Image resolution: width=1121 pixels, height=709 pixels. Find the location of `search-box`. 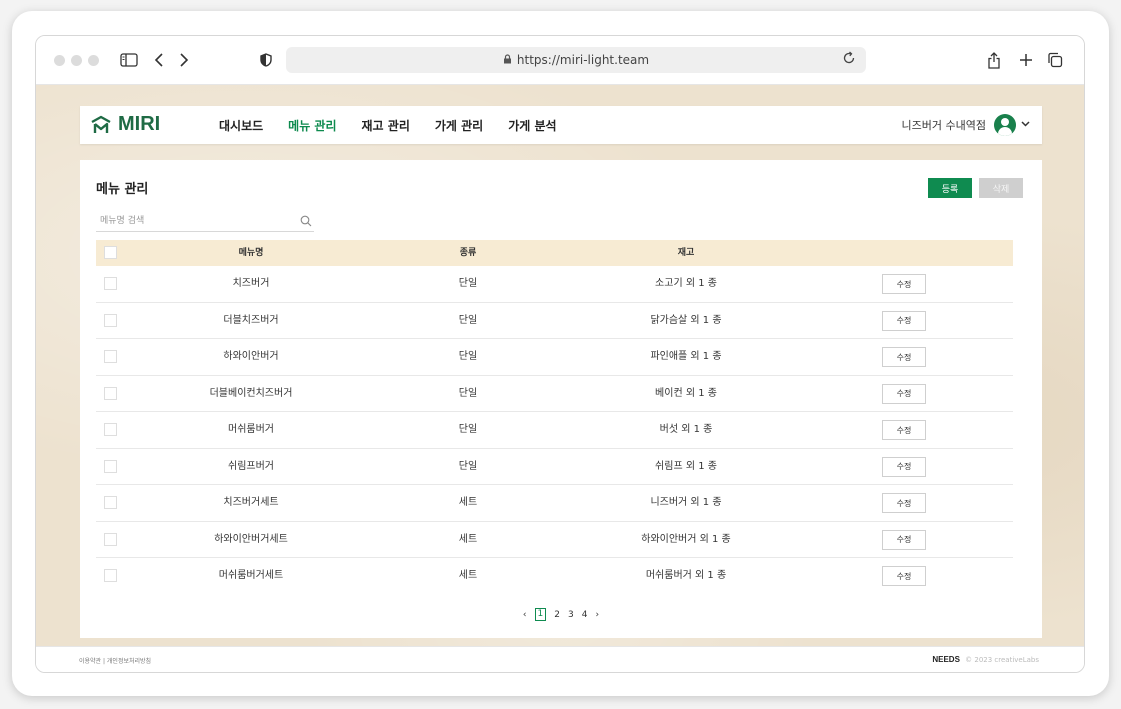

search-box is located at coordinates (205, 220).